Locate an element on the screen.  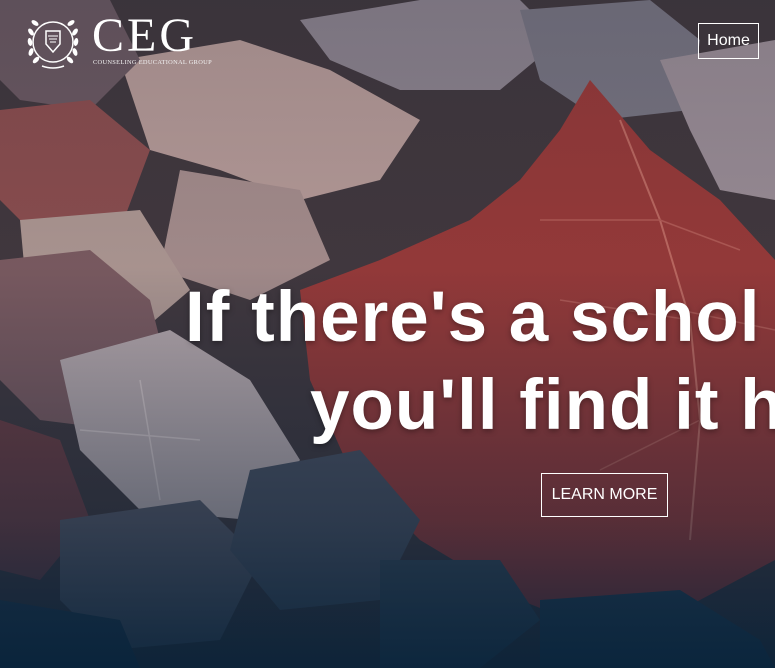
laurel-shield-icon is located at coordinates (53, 44).